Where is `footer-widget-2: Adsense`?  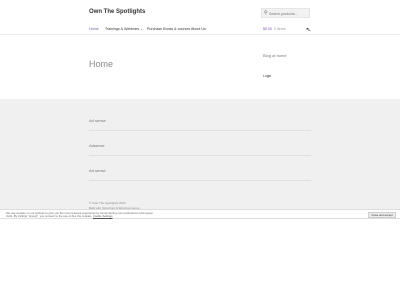
footer-widget-2: Adsense is located at coordinates (97, 145).